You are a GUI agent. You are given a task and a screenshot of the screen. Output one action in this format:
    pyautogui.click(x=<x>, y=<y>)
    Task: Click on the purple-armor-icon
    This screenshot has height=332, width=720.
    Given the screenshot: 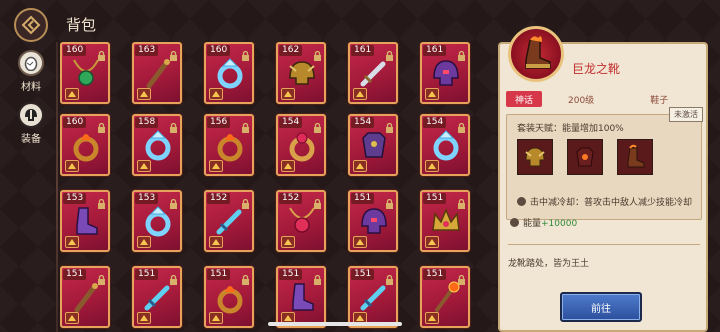 What is the action you would take?
    pyautogui.click(x=374, y=145)
    